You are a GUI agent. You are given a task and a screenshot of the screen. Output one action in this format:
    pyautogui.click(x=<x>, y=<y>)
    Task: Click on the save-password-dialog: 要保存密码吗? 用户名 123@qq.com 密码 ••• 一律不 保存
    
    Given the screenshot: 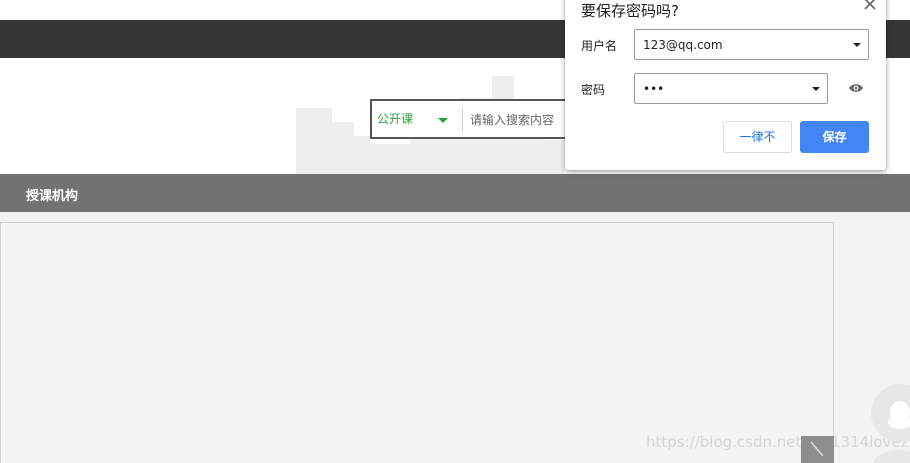 What is the action you would take?
    pyautogui.click(x=725, y=85)
    